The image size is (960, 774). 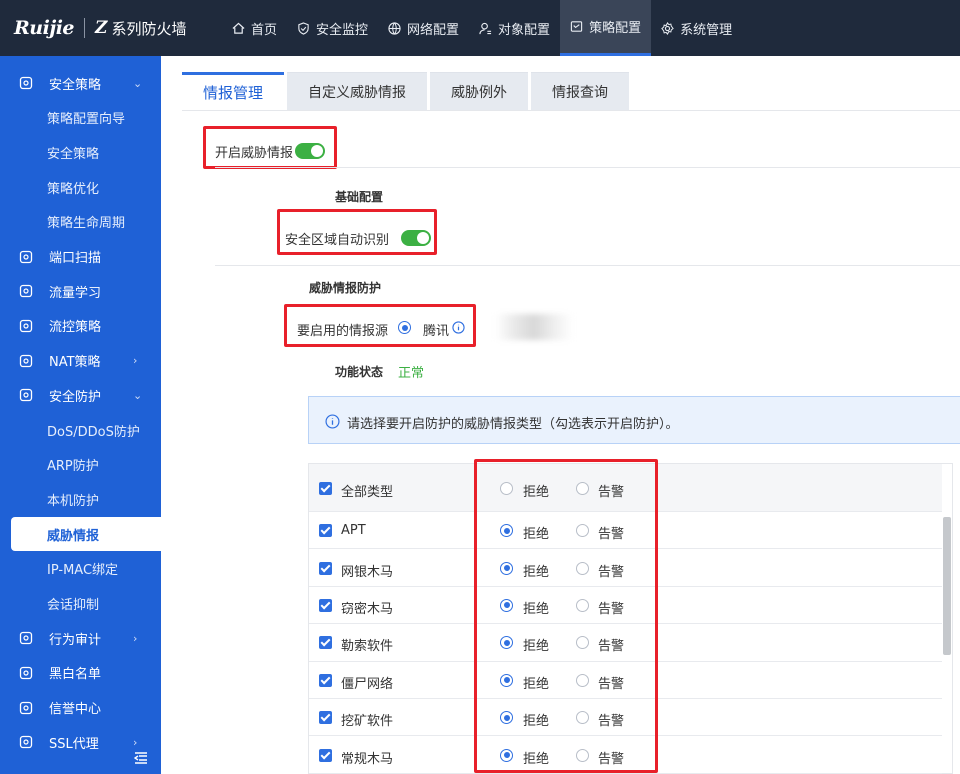 What do you see at coordinates (345, 288) in the screenshot?
I see `protection-heading: 威胁情报防护` at bounding box center [345, 288].